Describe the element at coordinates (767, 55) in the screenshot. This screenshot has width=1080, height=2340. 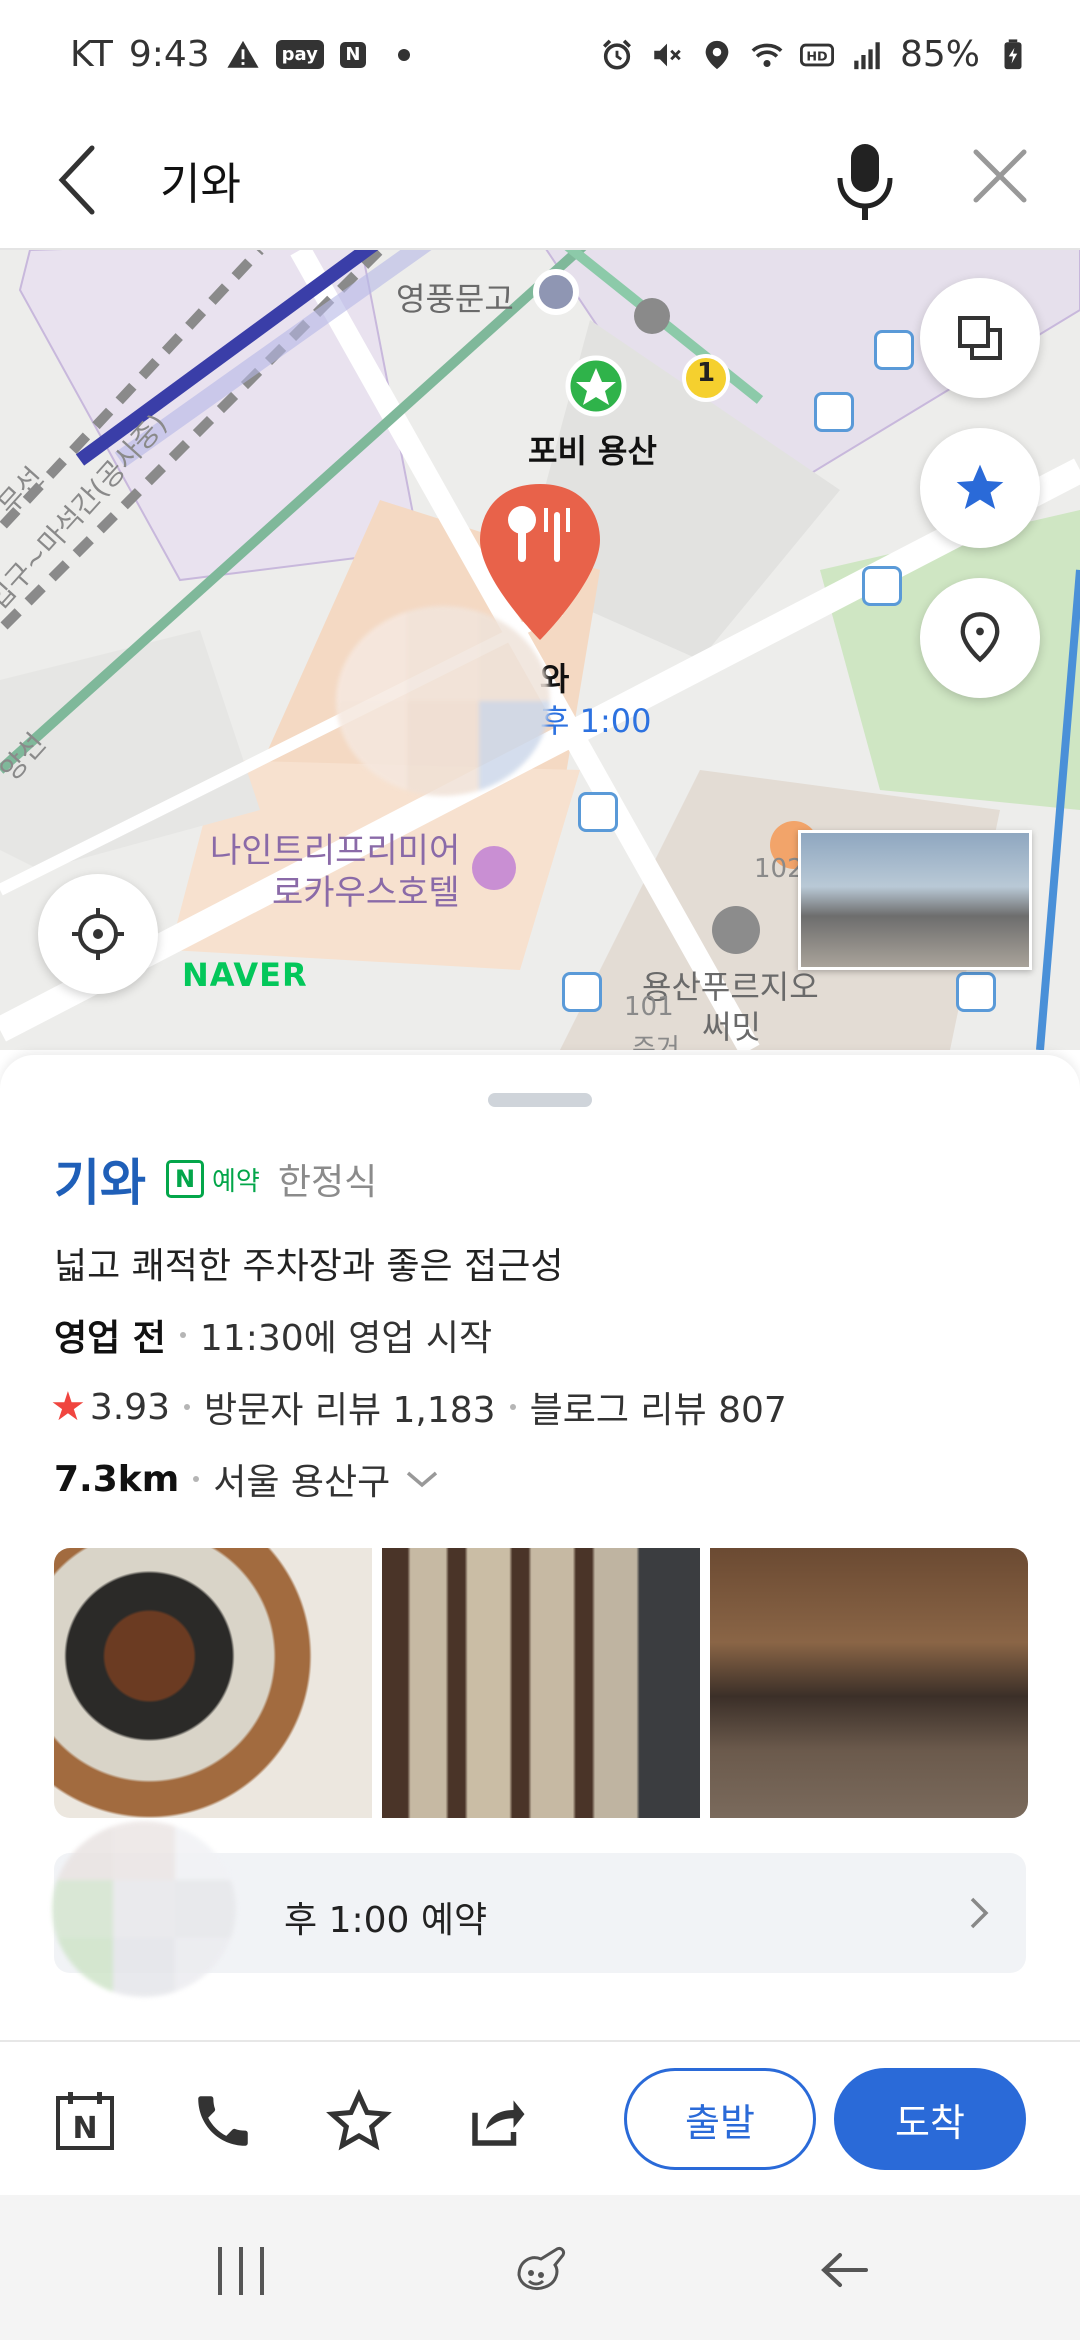
I see `wifi-icon` at that location.